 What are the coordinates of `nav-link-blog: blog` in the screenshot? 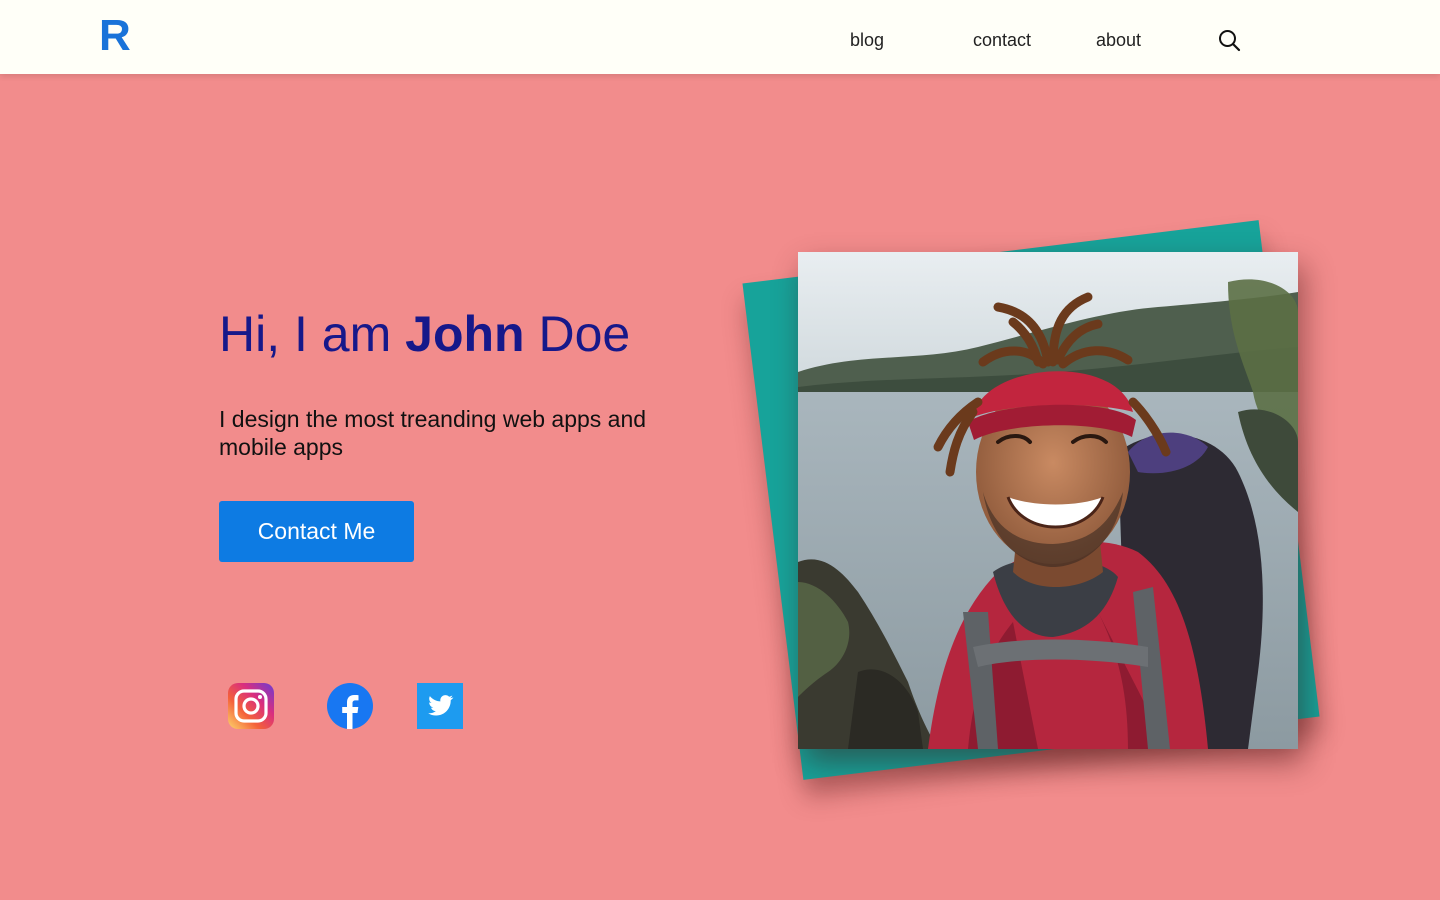 It's located at (867, 40).